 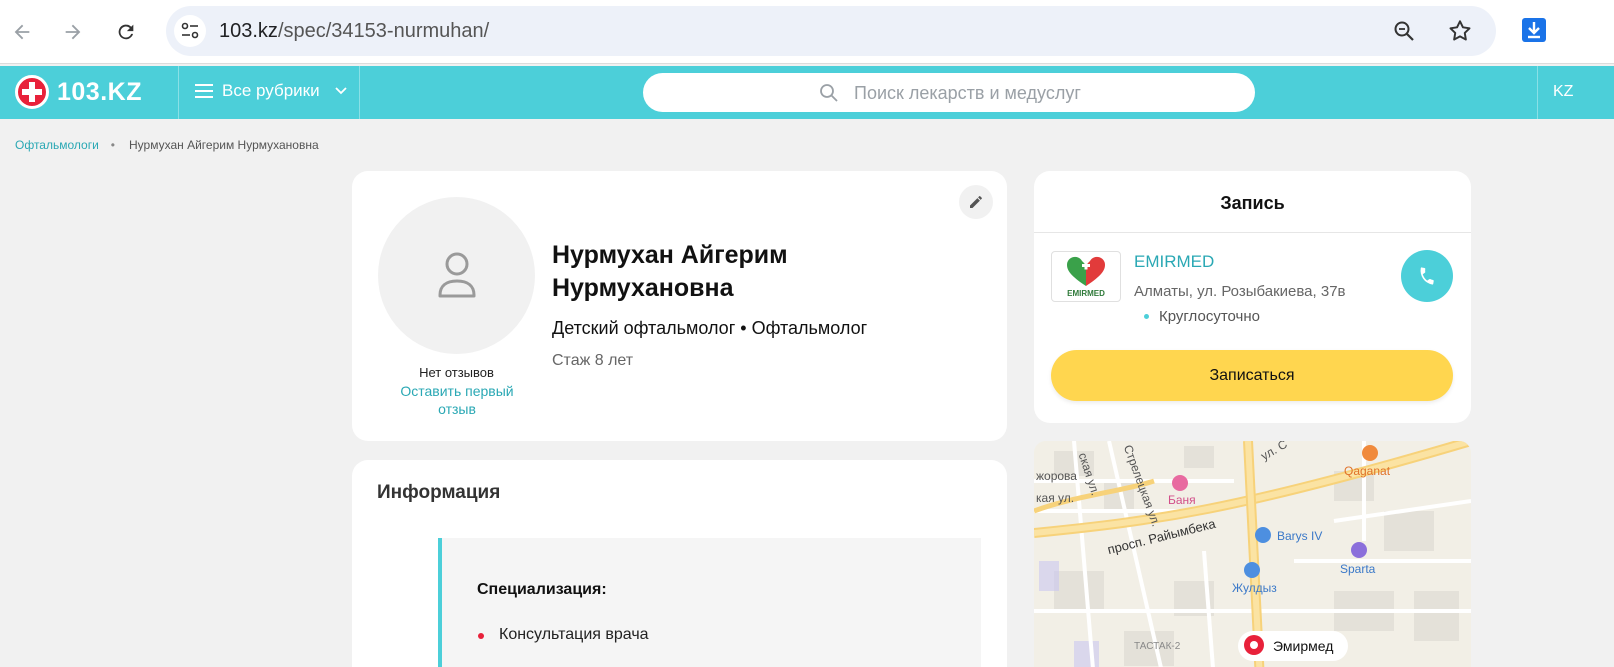 What do you see at coordinates (1300, 536) in the screenshot?
I see `map-poi-label: Barys IV` at bounding box center [1300, 536].